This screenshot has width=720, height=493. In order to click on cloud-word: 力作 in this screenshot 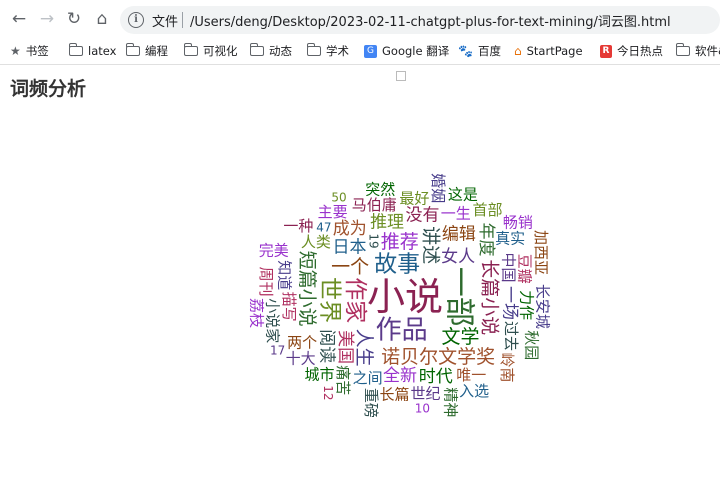, I will do `click(527, 305)`.